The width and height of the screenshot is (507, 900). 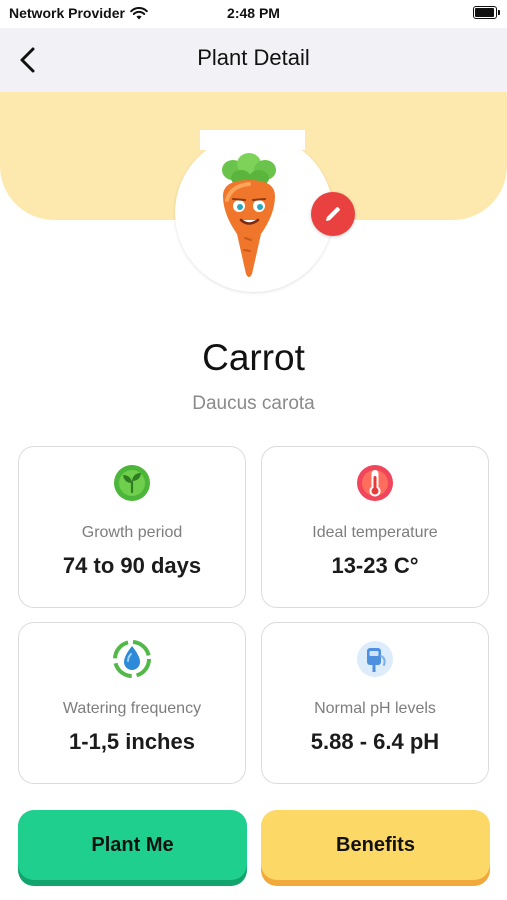 I want to click on stat-card-growth-period: Growth period 74 to 90 days, so click(x=132, y=527).